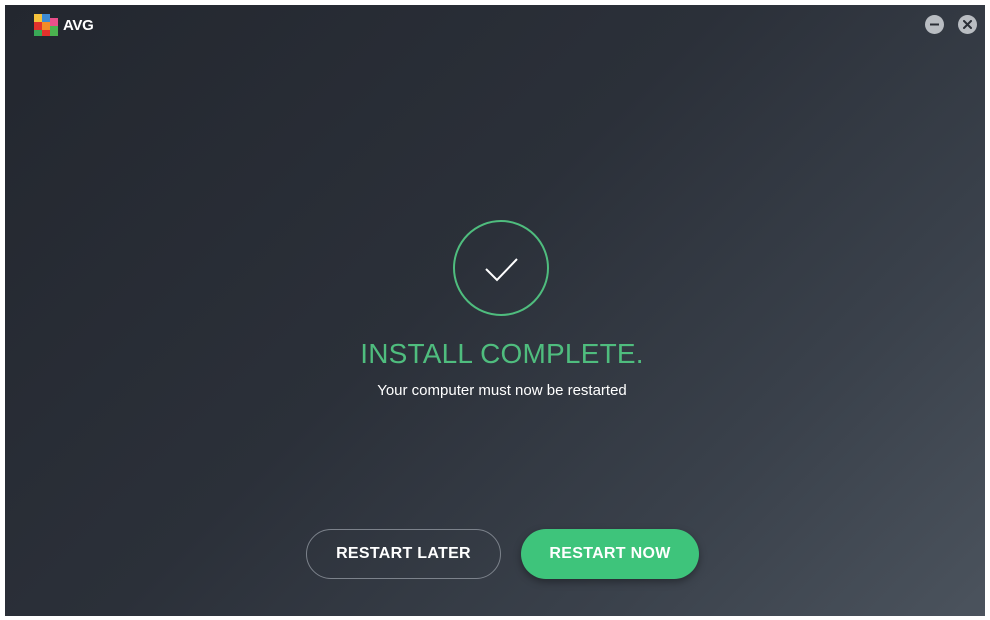 This screenshot has width=990, height=620. What do you see at coordinates (501, 268) in the screenshot?
I see `checkmark-icon` at bounding box center [501, 268].